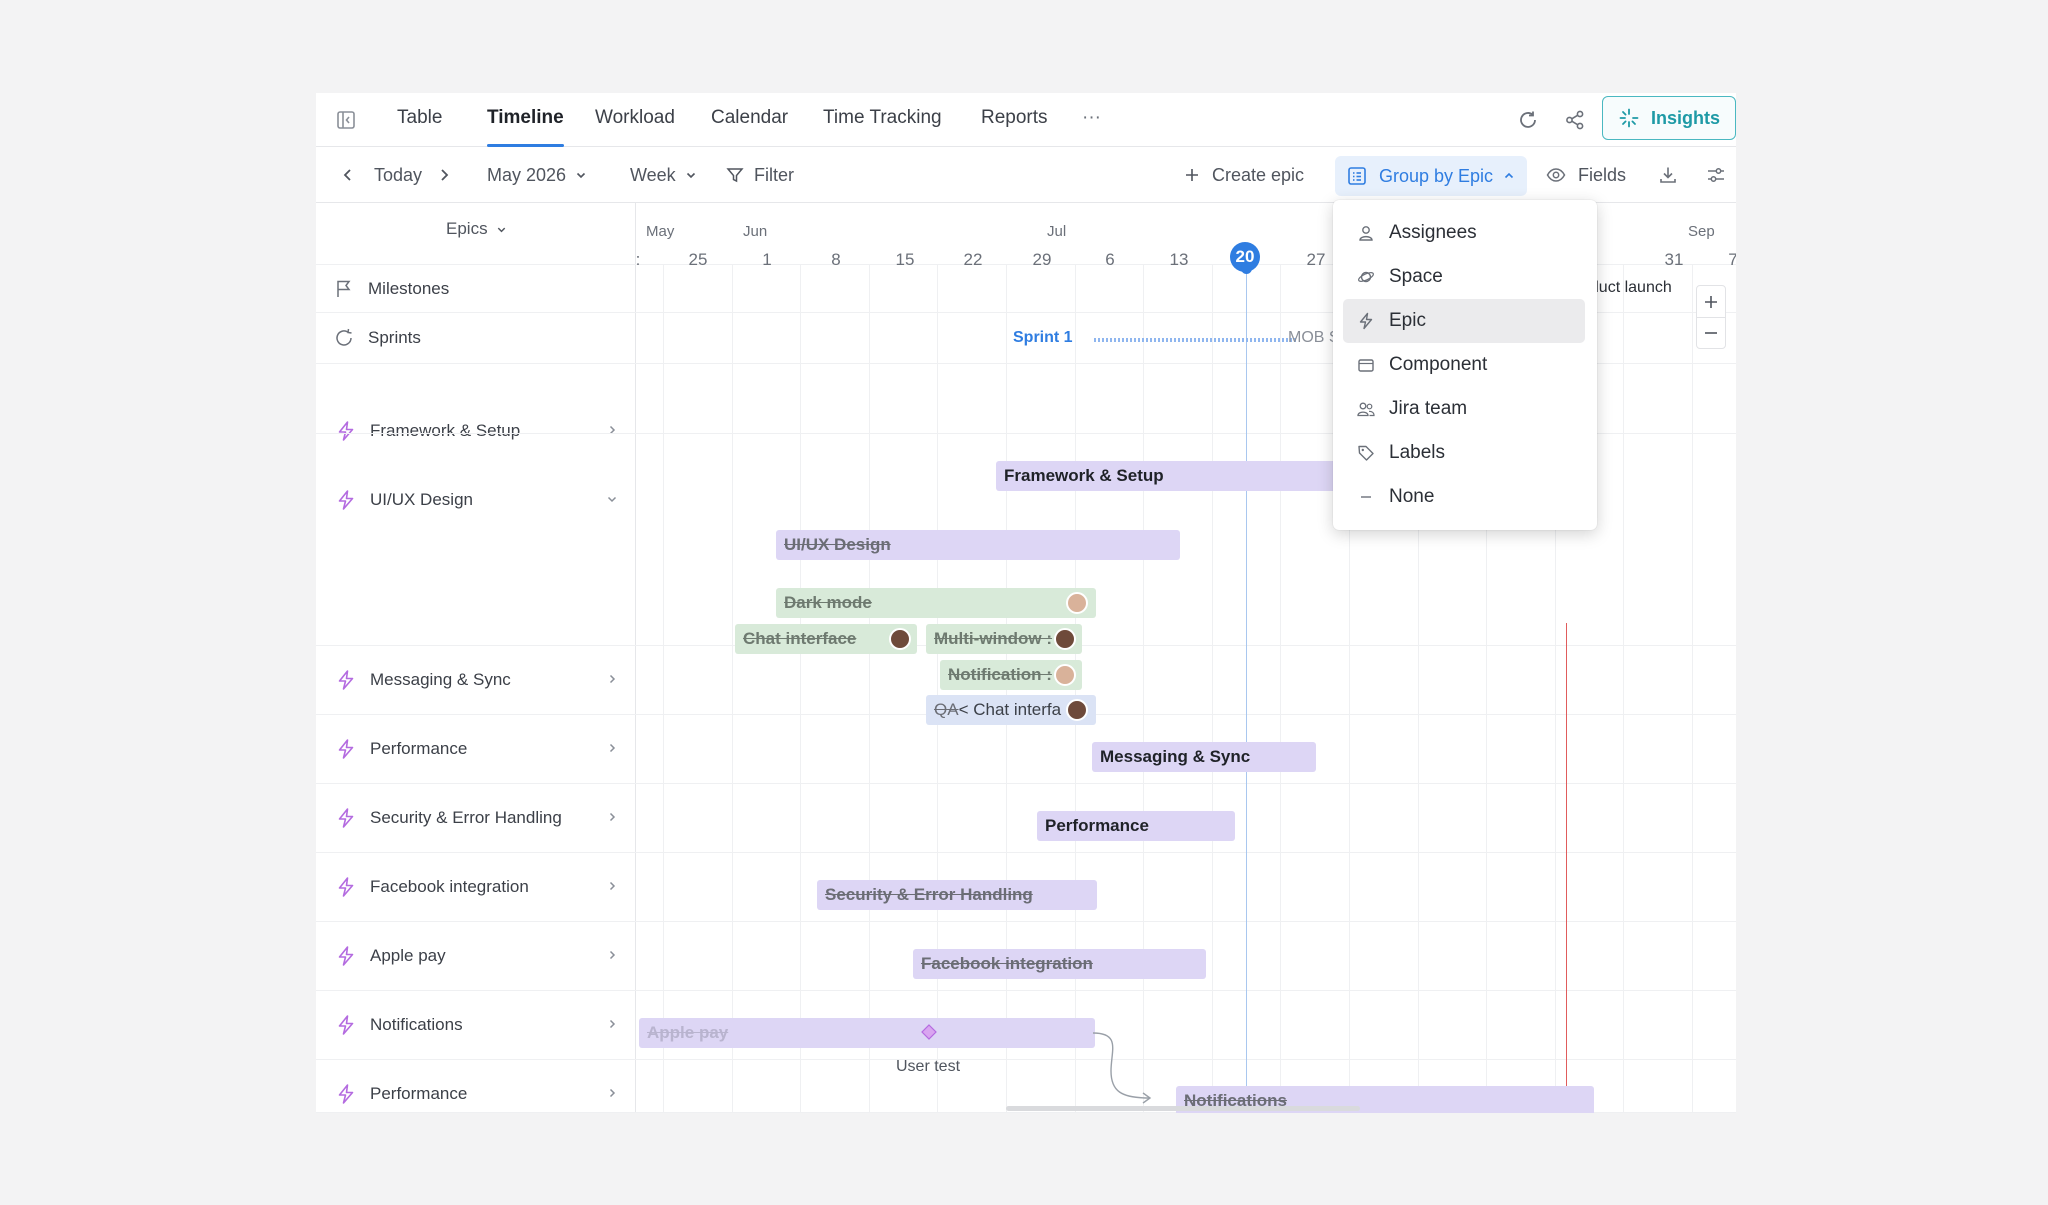  I want to click on menu-item-component: Component, so click(1464, 365).